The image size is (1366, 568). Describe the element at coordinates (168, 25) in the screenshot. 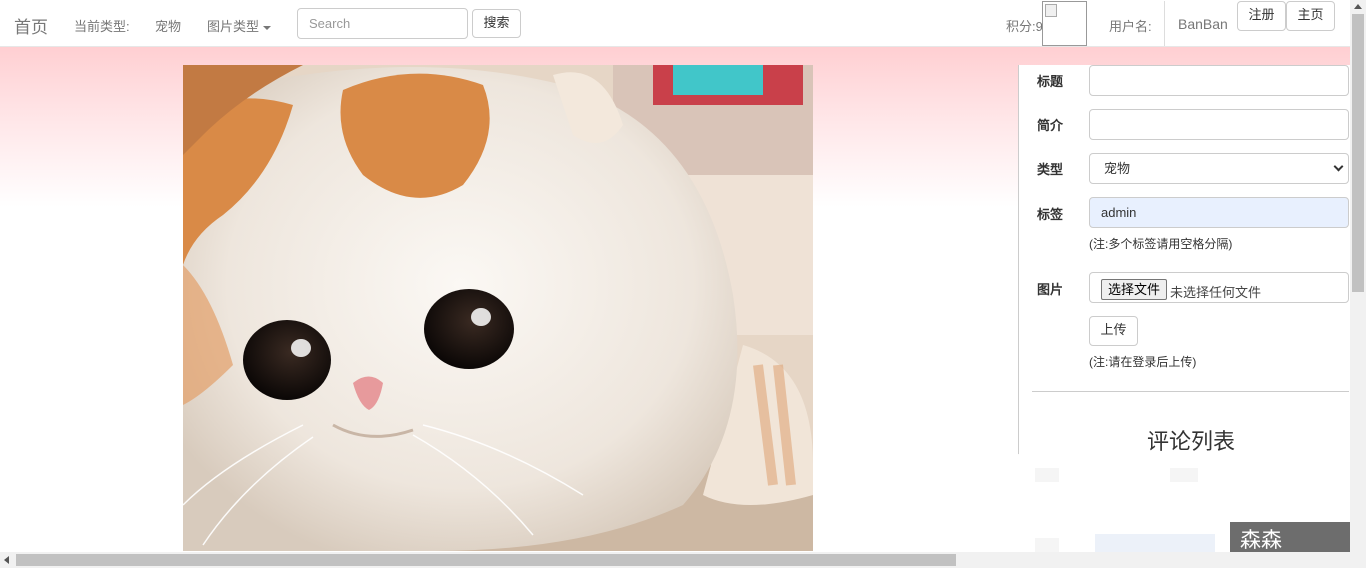

I see `current-type-value: 宠物` at that location.